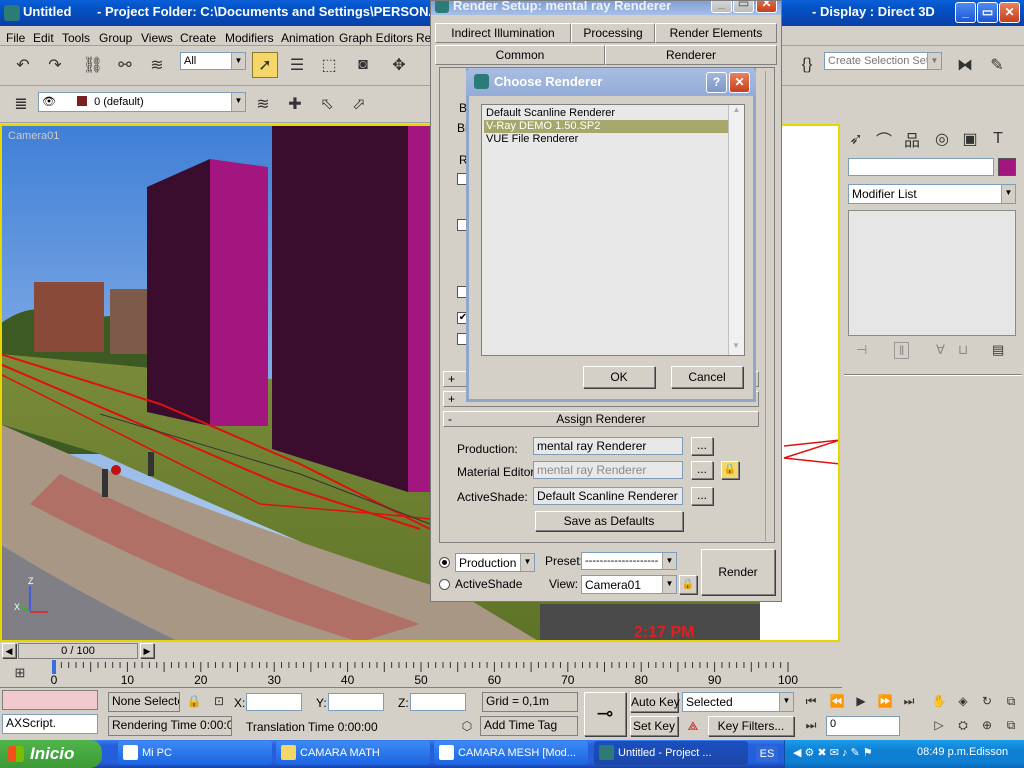 The image size is (1024, 768). I want to click on choose-renderer-help-button: ?, so click(716, 82).